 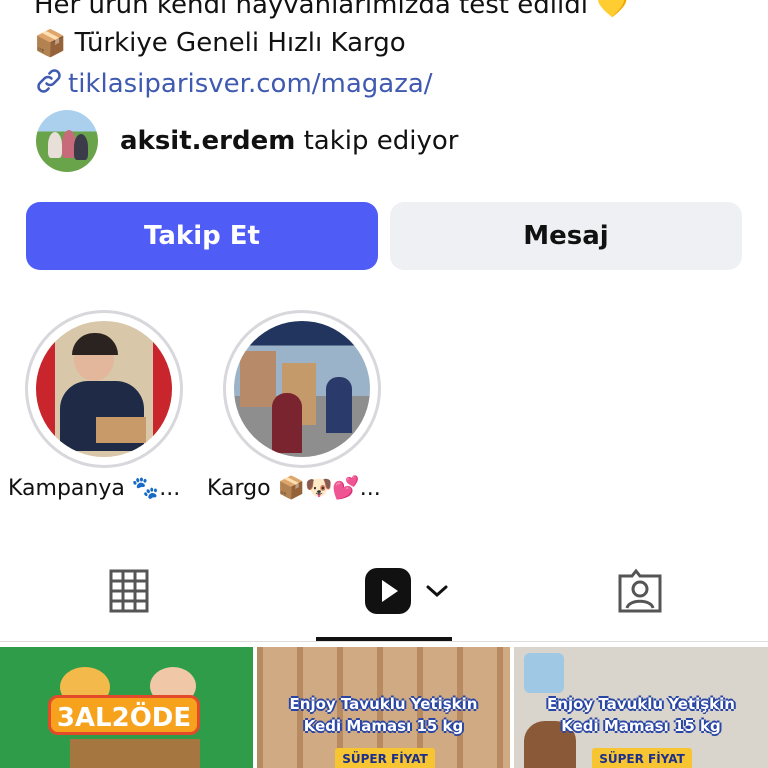 I want to click on tabs-divider, so click(x=384, y=641).